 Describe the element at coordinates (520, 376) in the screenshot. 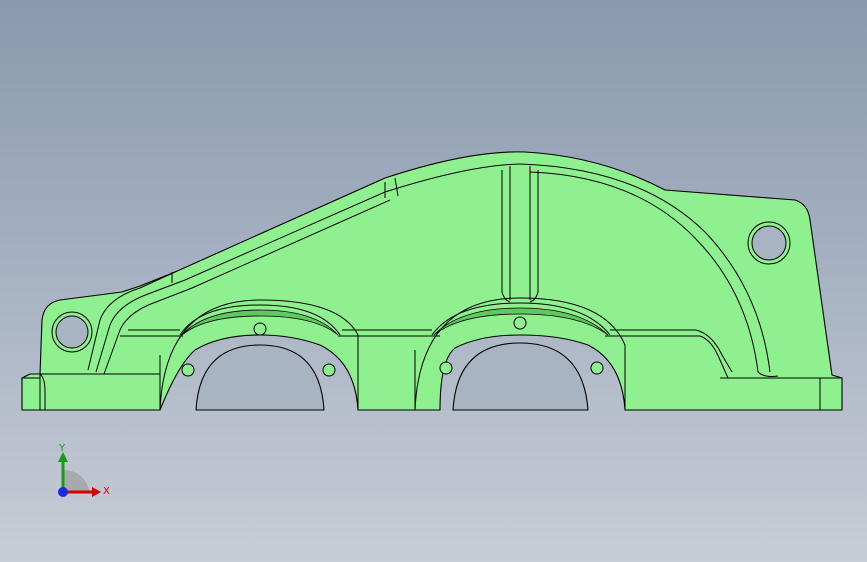

I see `bearing-bore-right` at that location.